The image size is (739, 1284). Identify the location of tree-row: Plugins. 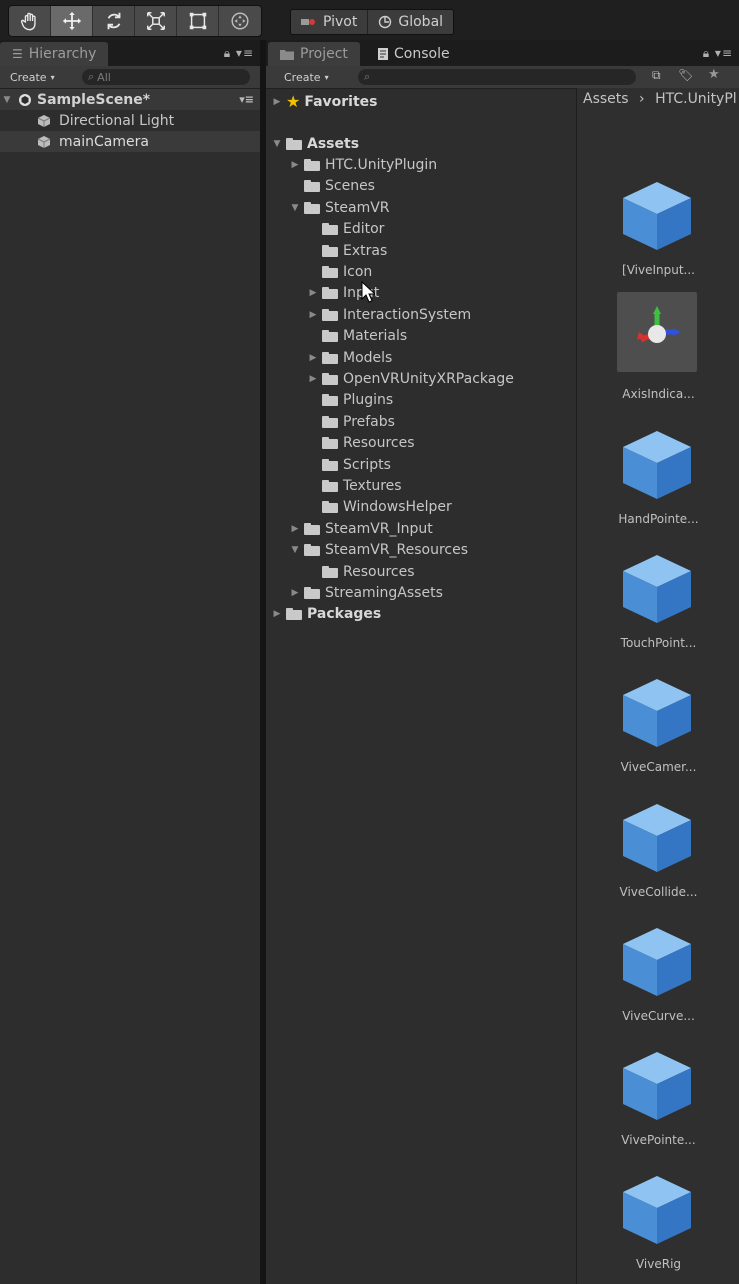
(350, 400).